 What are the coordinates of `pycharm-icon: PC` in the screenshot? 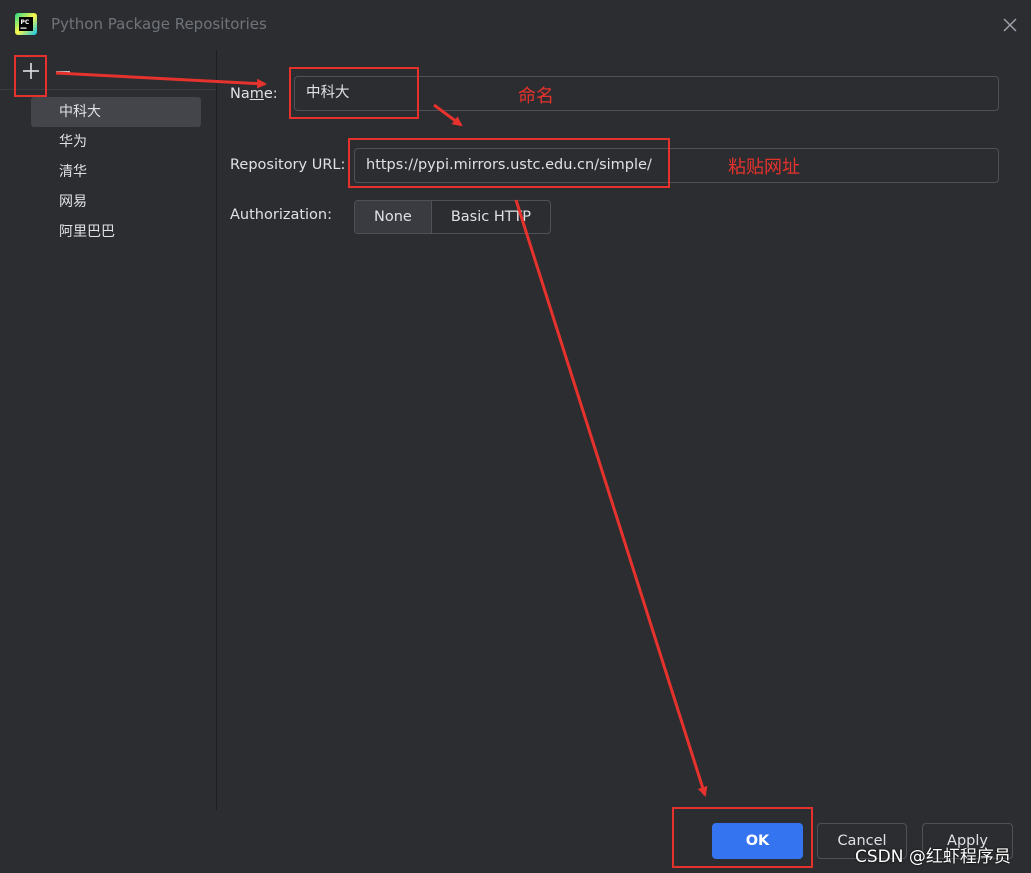 It's located at (26, 24).